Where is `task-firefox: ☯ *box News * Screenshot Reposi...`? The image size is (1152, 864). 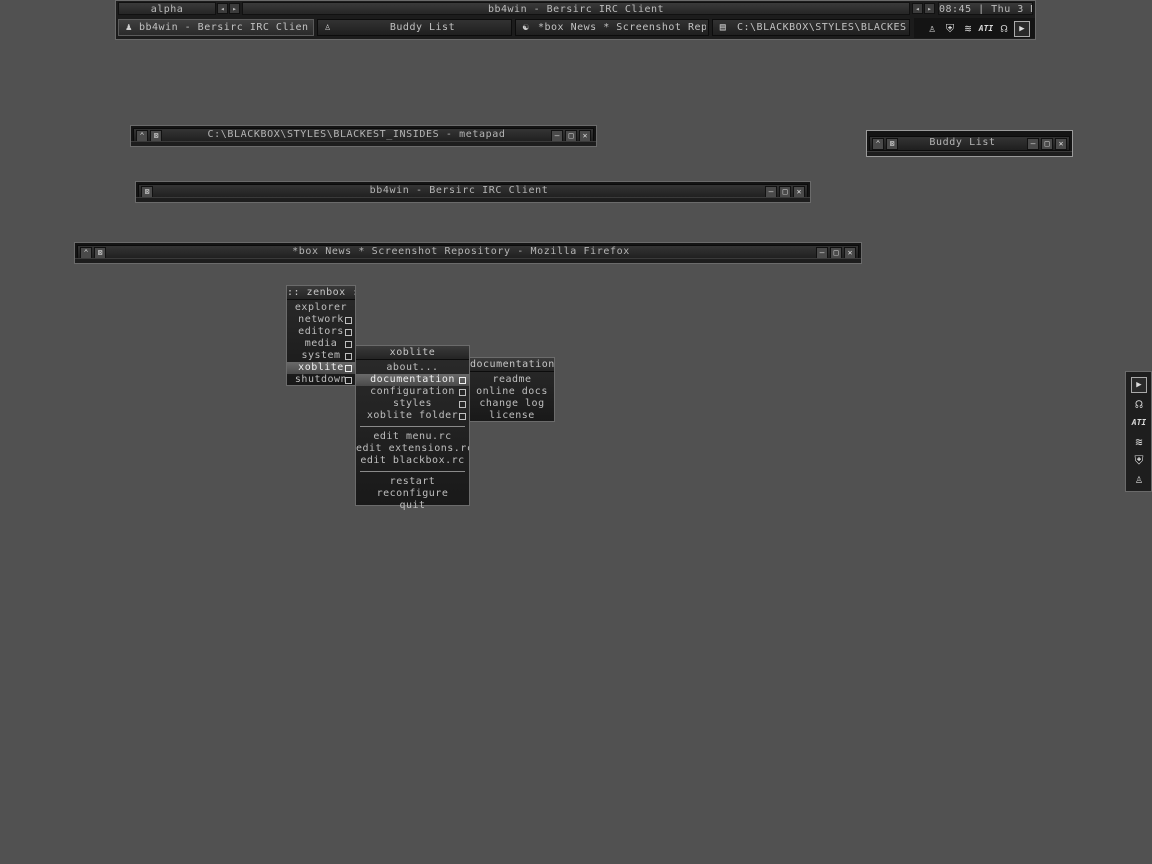 task-firefox: ☯ *box News * Screenshot Reposi... is located at coordinates (612, 27).